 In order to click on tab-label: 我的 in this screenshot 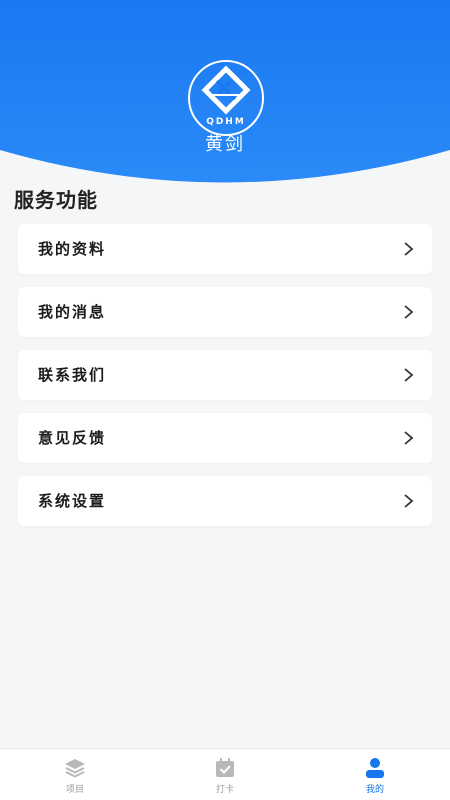, I will do `click(374, 790)`.